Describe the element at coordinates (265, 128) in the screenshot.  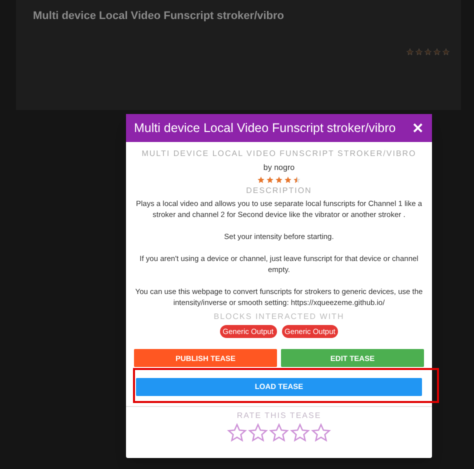
I see `modal-title: Multi device Local Video Funscript stroker/vibro` at that location.